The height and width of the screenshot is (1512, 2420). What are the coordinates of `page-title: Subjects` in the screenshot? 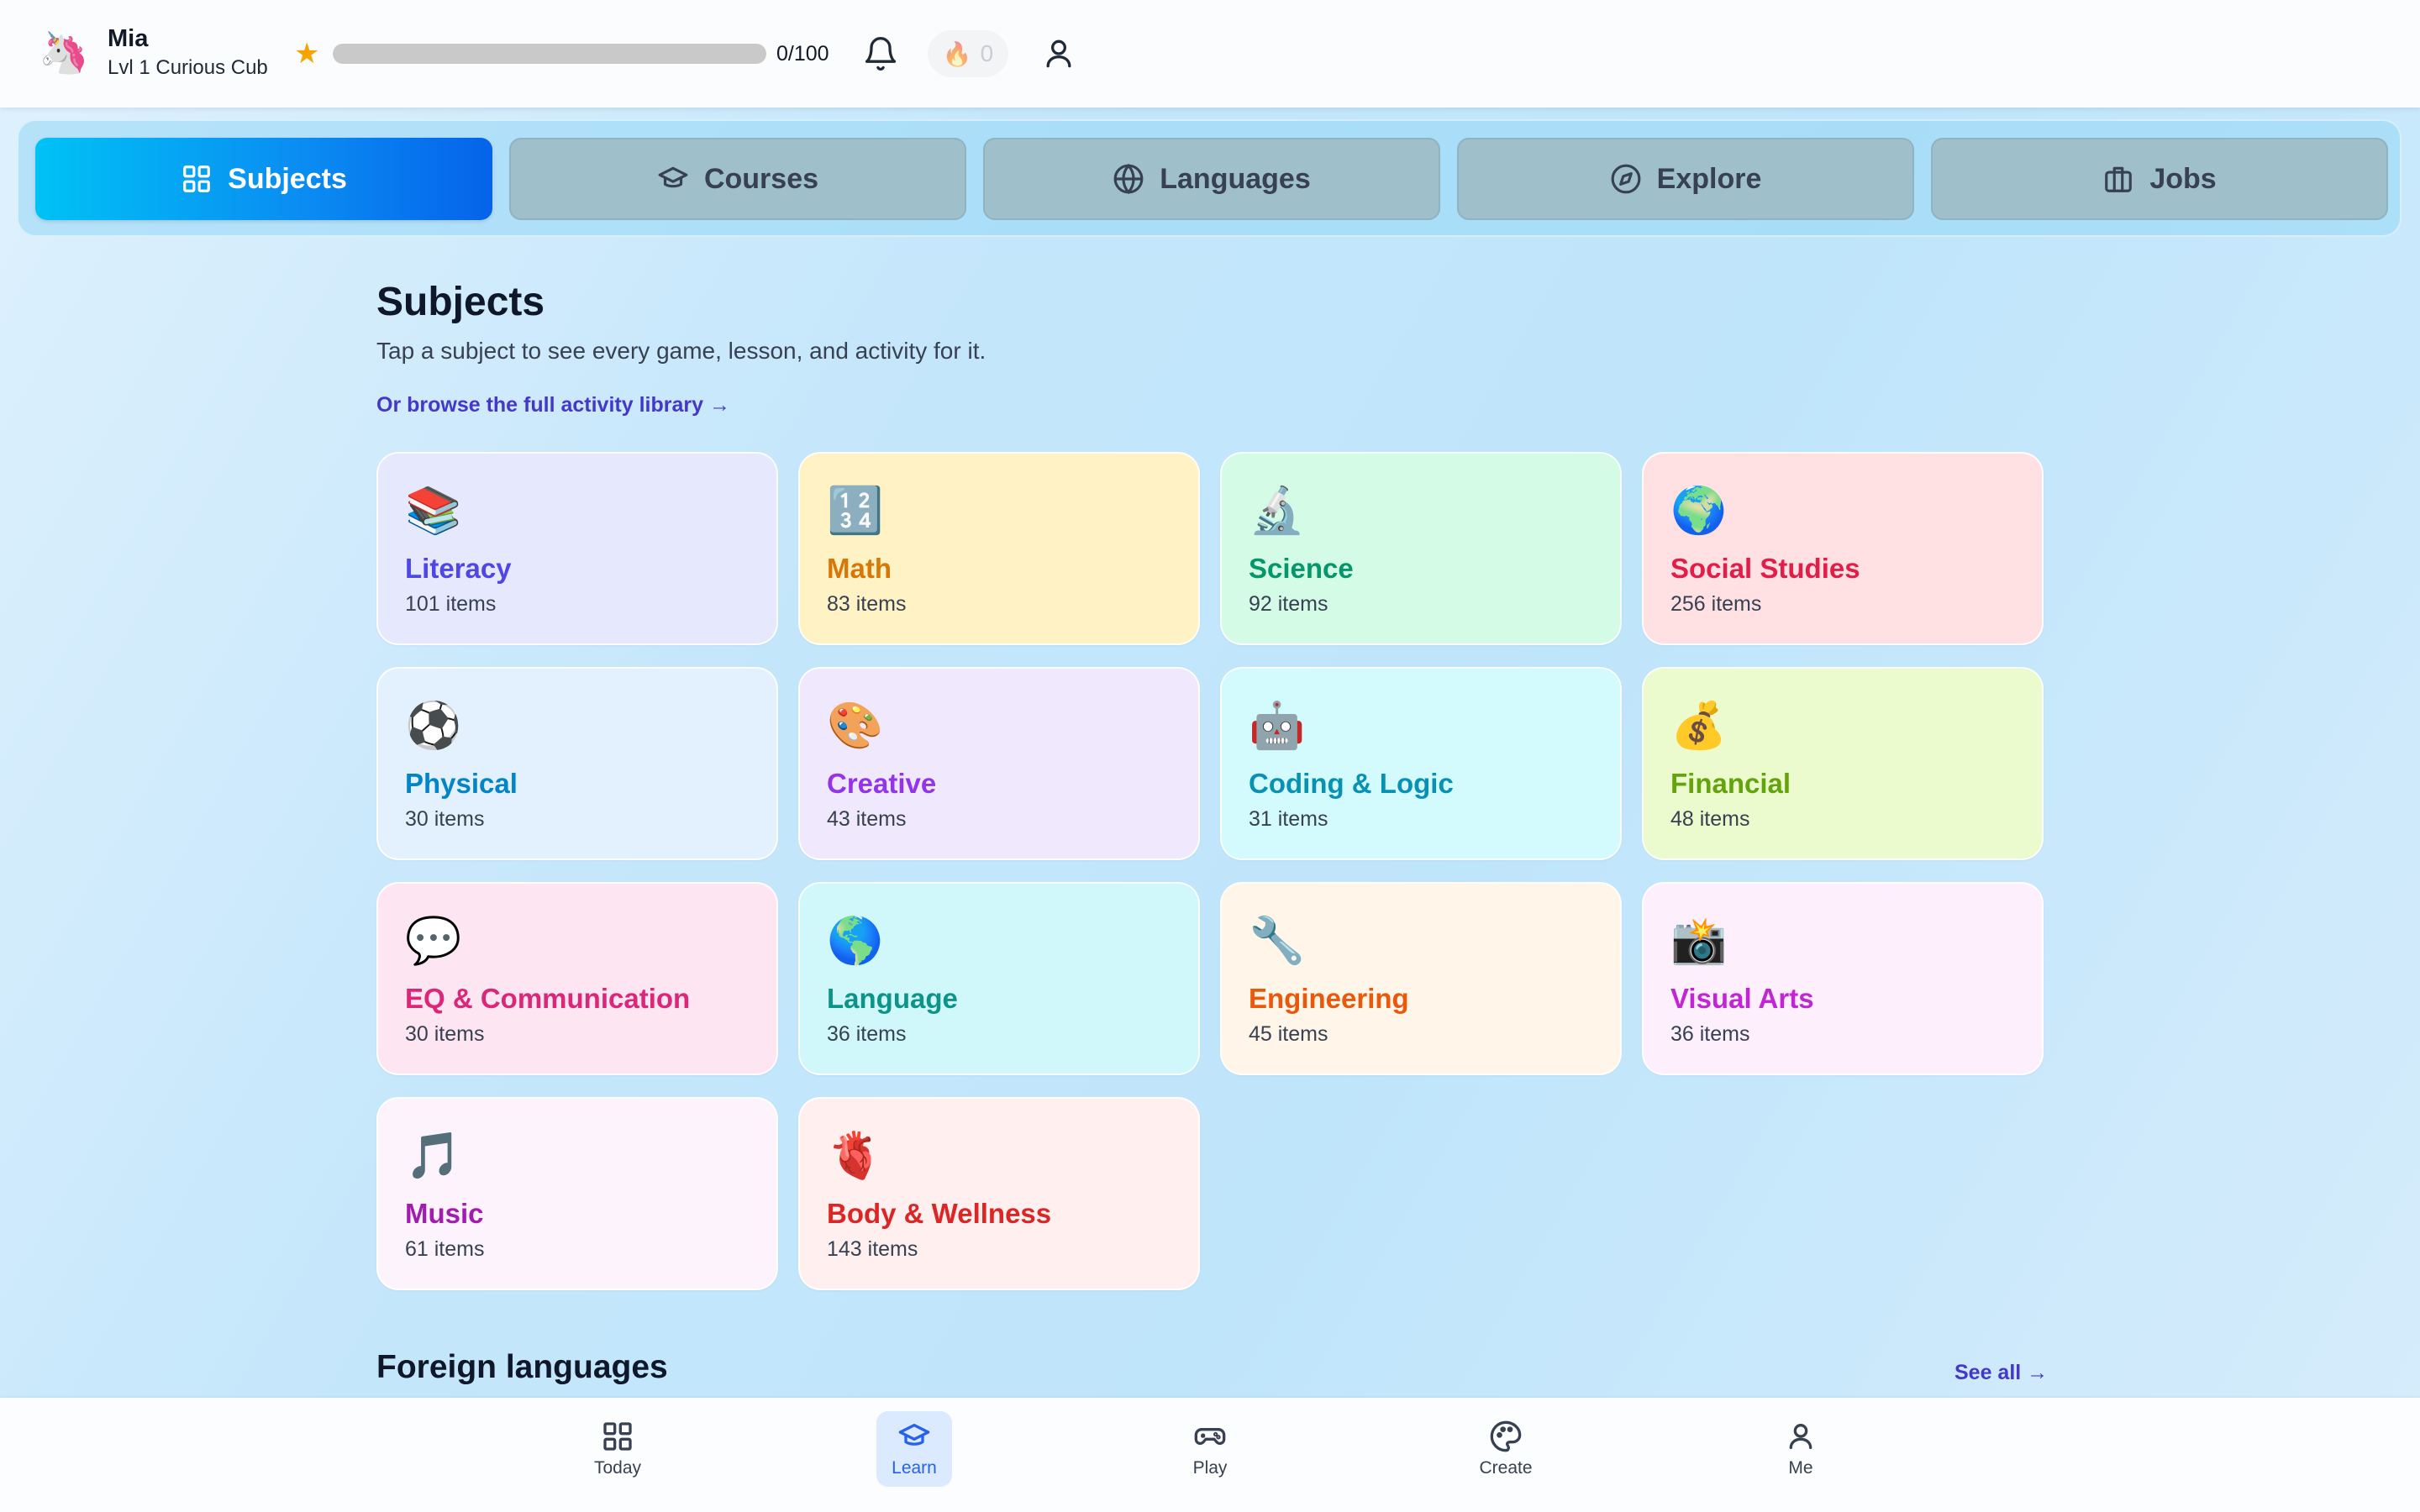 It's located at (461, 302).